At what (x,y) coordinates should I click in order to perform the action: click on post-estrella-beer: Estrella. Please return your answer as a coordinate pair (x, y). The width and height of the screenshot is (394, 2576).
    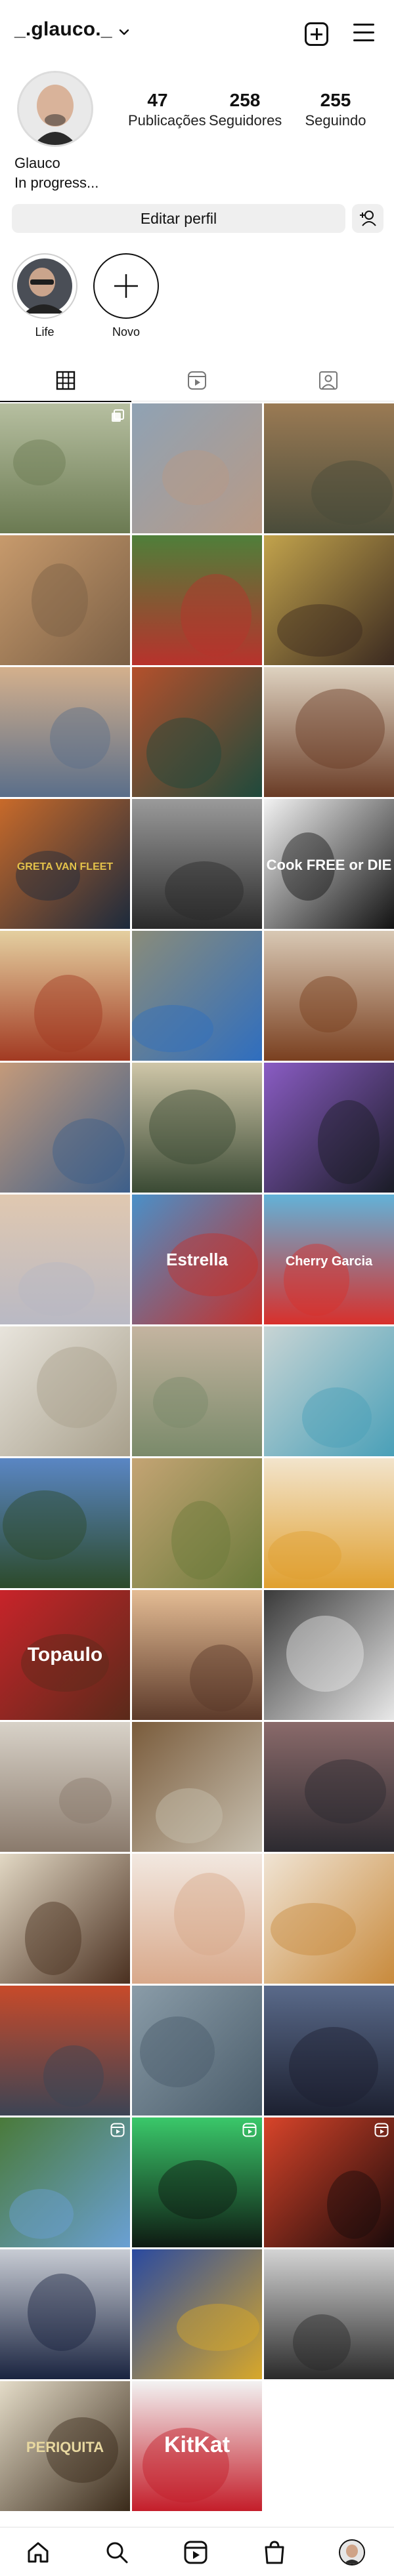
    Looking at the image, I should click on (197, 1259).